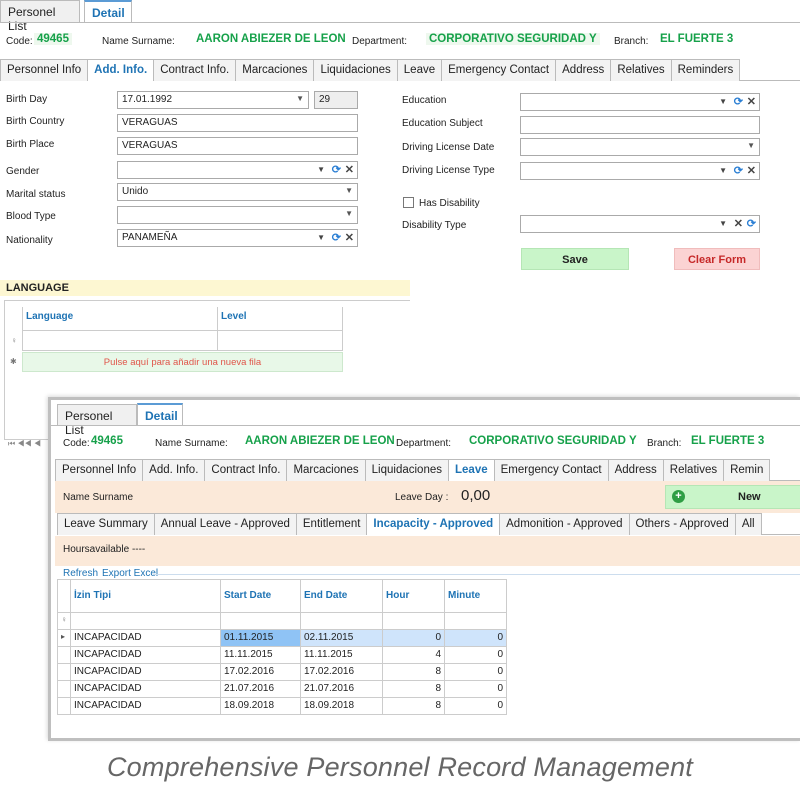 The width and height of the screenshot is (800, 800). I want to click on tab-contract-info: Contract Info., so click(195, 70).